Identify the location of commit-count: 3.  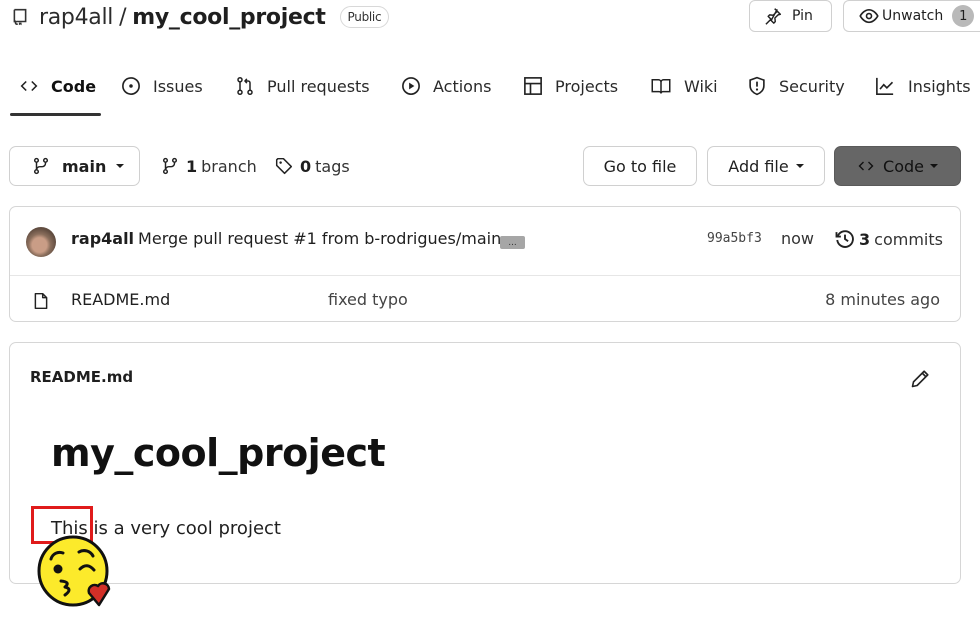
(865, 239).